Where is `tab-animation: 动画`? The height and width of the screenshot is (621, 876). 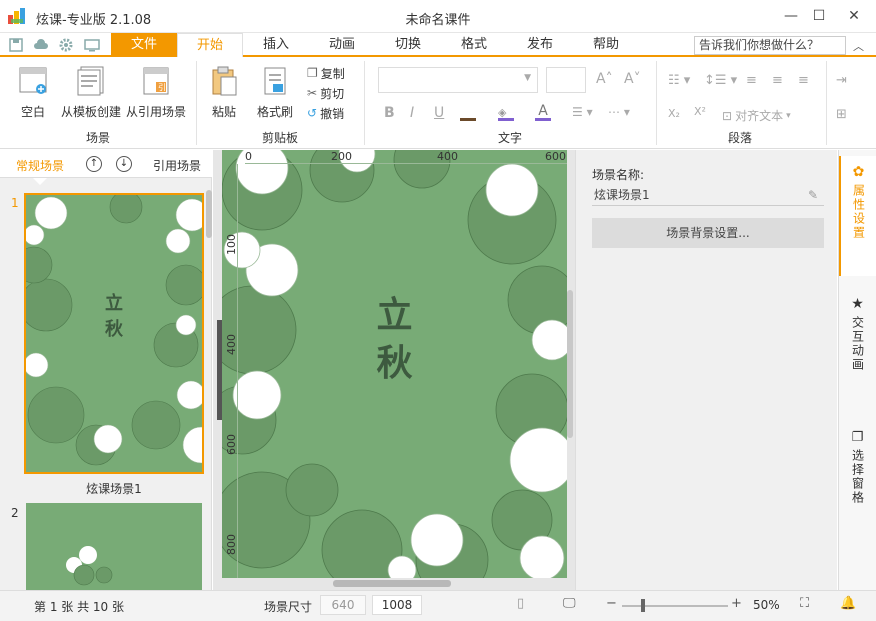 tab-animation: 动画 is located at coordinates (342, 45).